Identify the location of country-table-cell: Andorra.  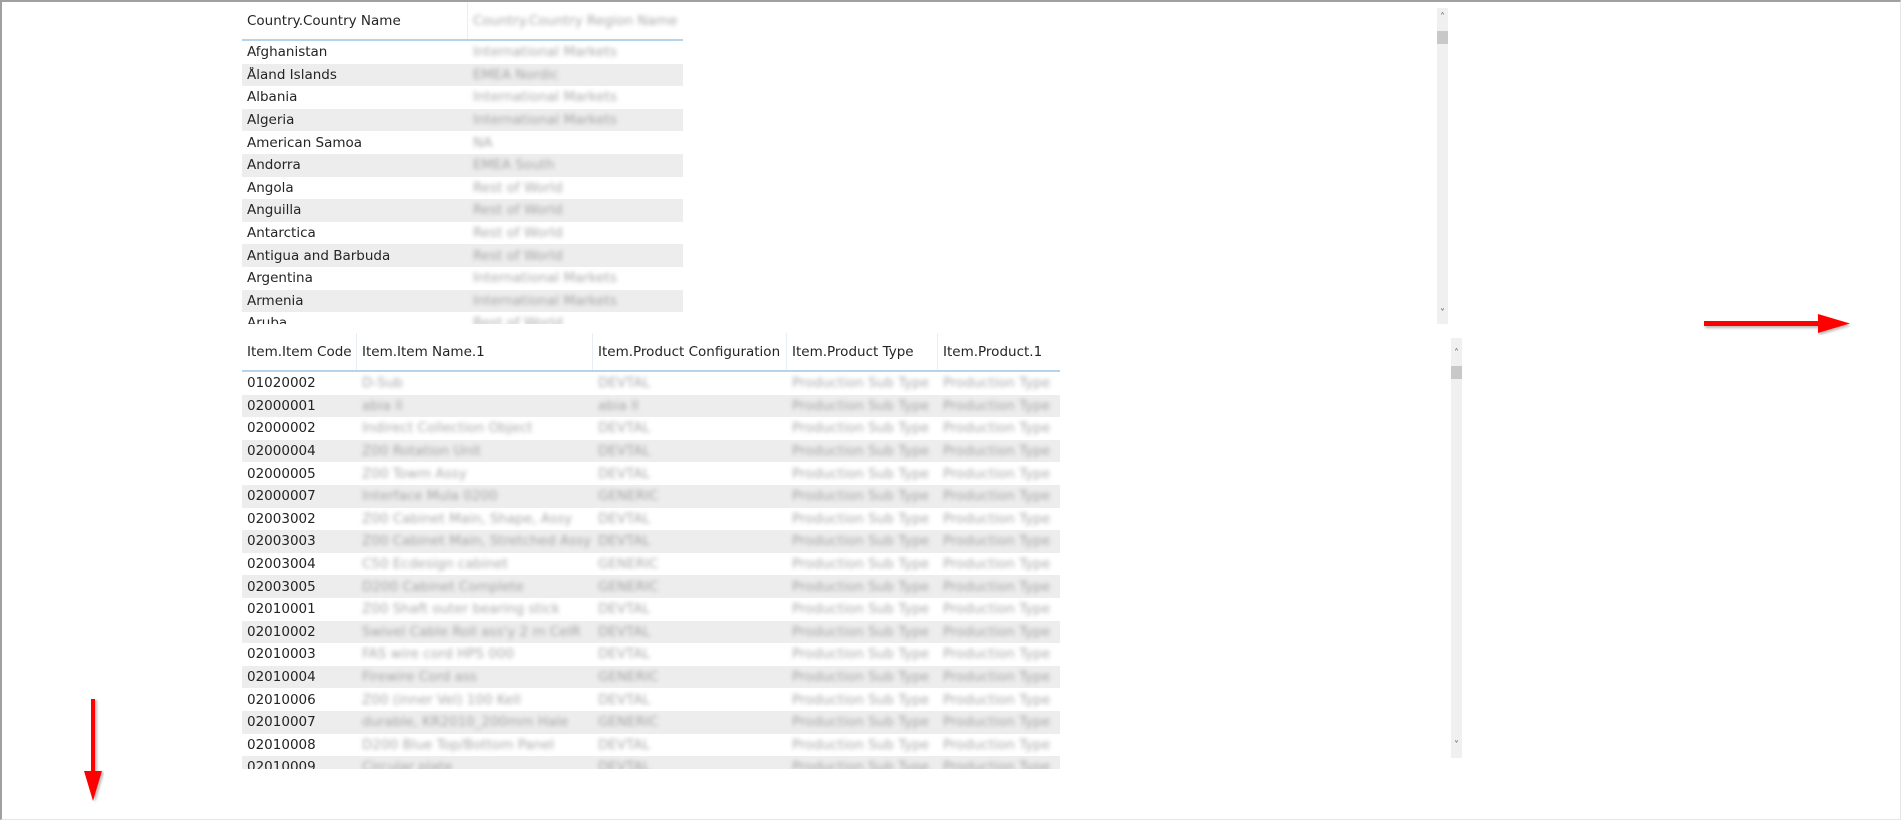
(274, 165).